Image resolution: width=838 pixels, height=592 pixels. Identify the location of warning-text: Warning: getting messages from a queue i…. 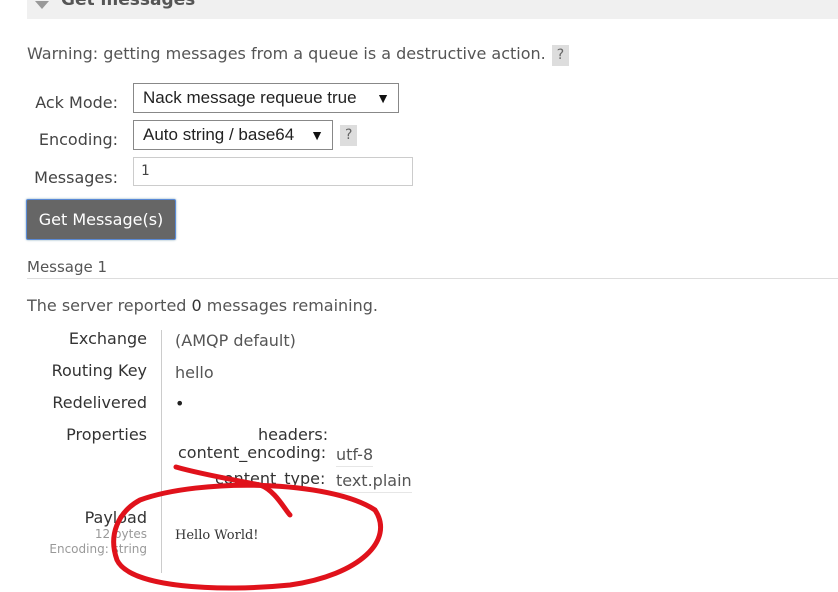
(298, 55).